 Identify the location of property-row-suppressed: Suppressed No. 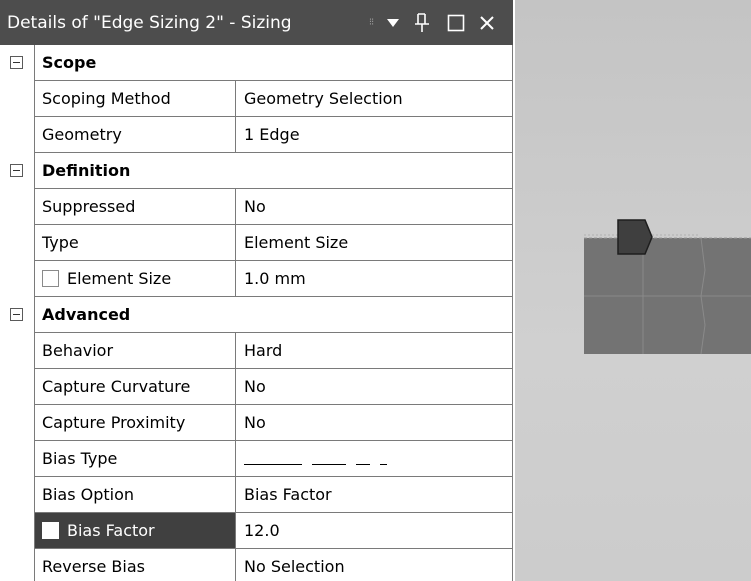
(256, 207).